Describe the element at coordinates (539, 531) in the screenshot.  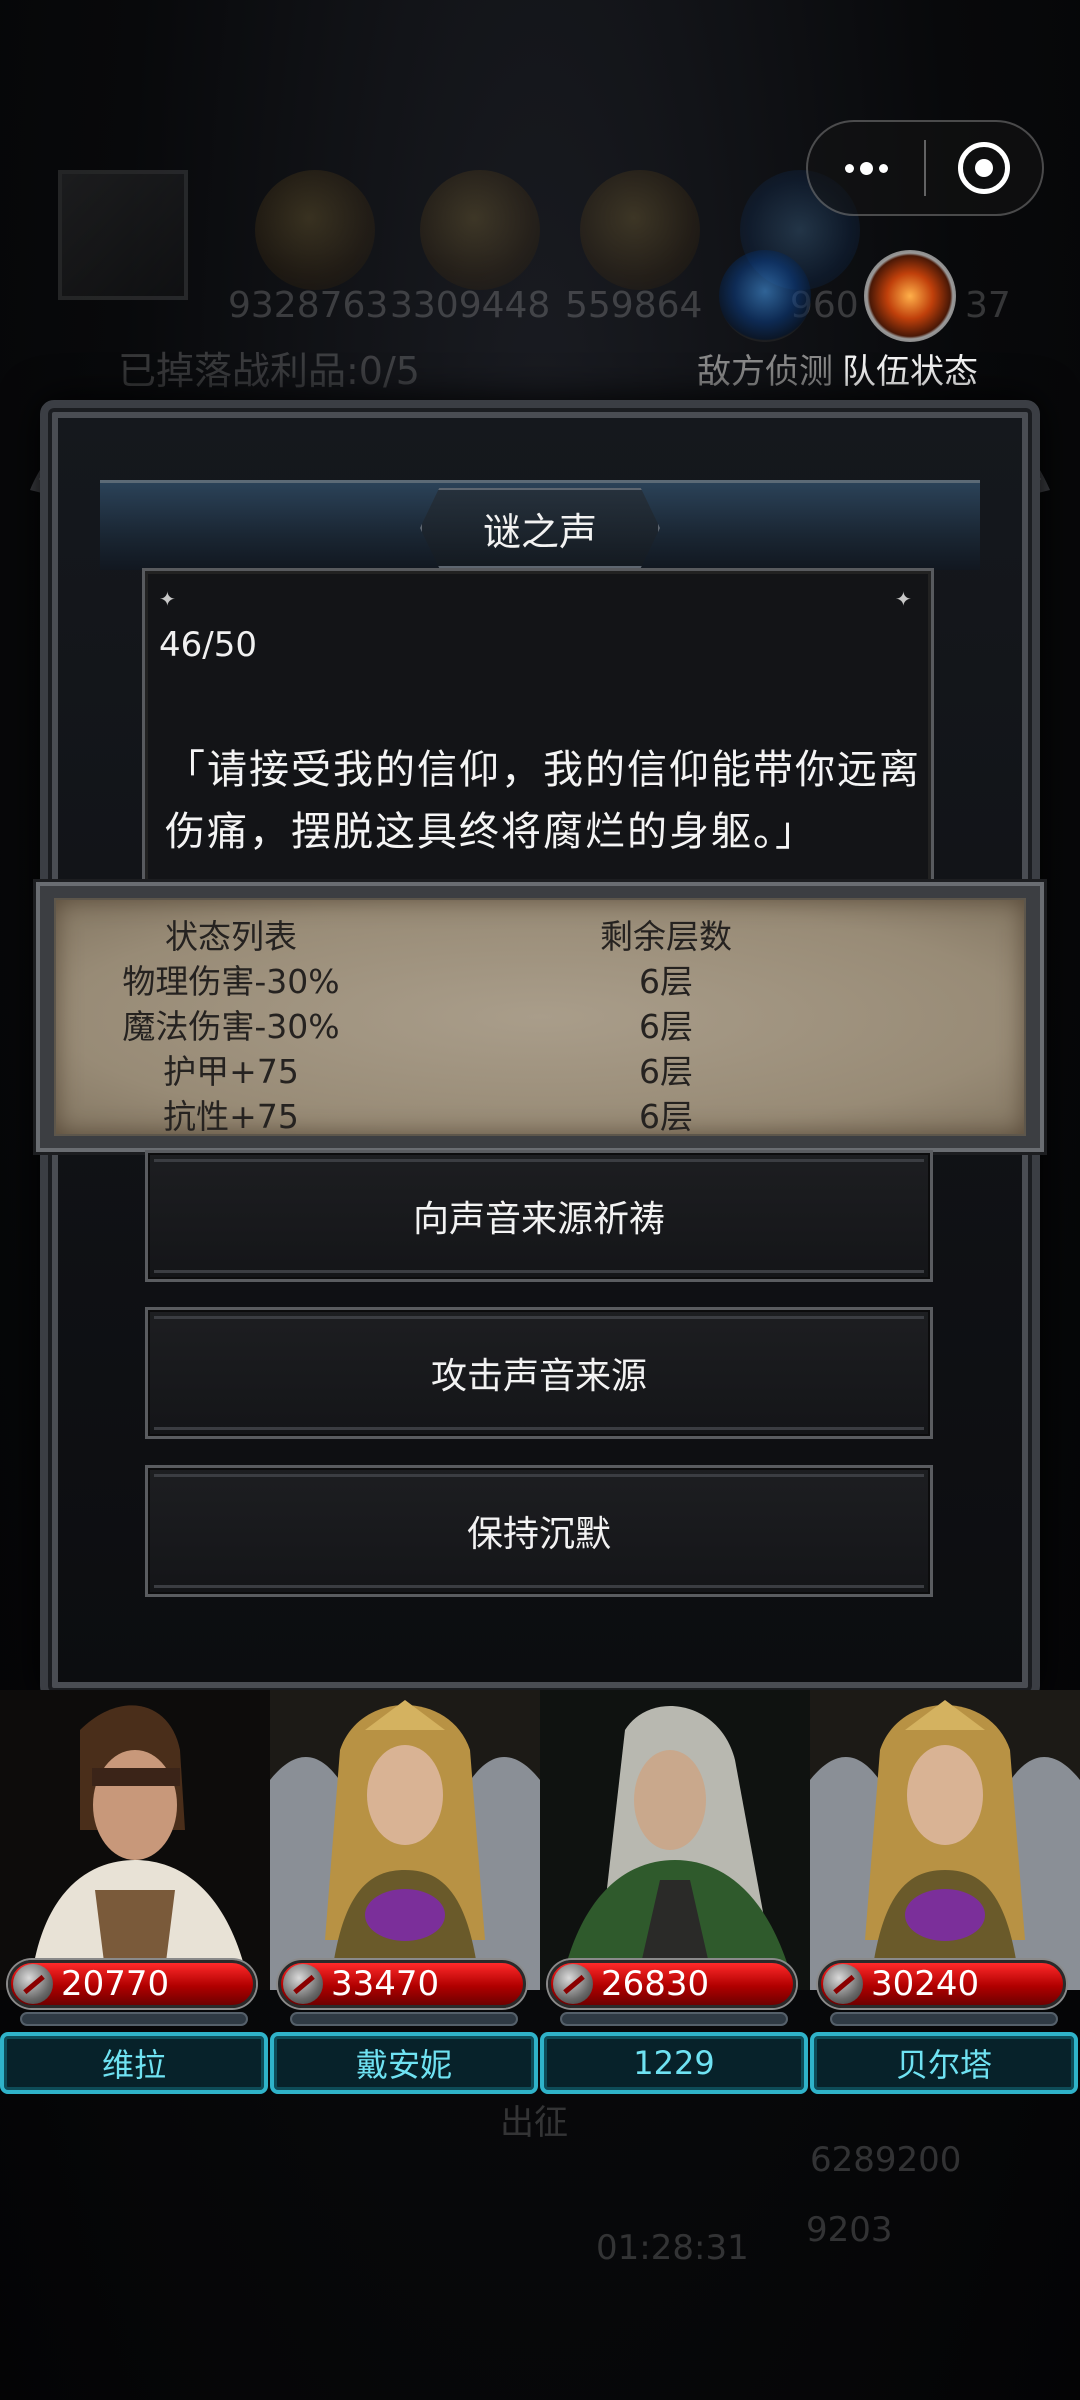
I see `dialog-title: 谜之声` at that location.